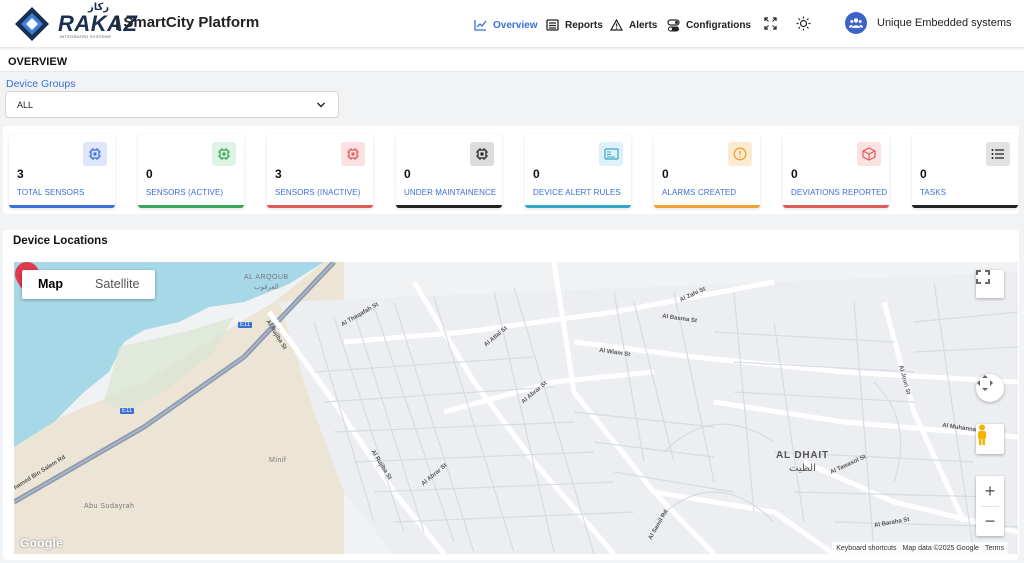 This screenshot has height=563, width=1024. What do you see at coordinates (866, 548) in the screenshot?
I see `keyboard-shortcuts-link: Keyboard shortcuts` at bounding box center [866, 548].